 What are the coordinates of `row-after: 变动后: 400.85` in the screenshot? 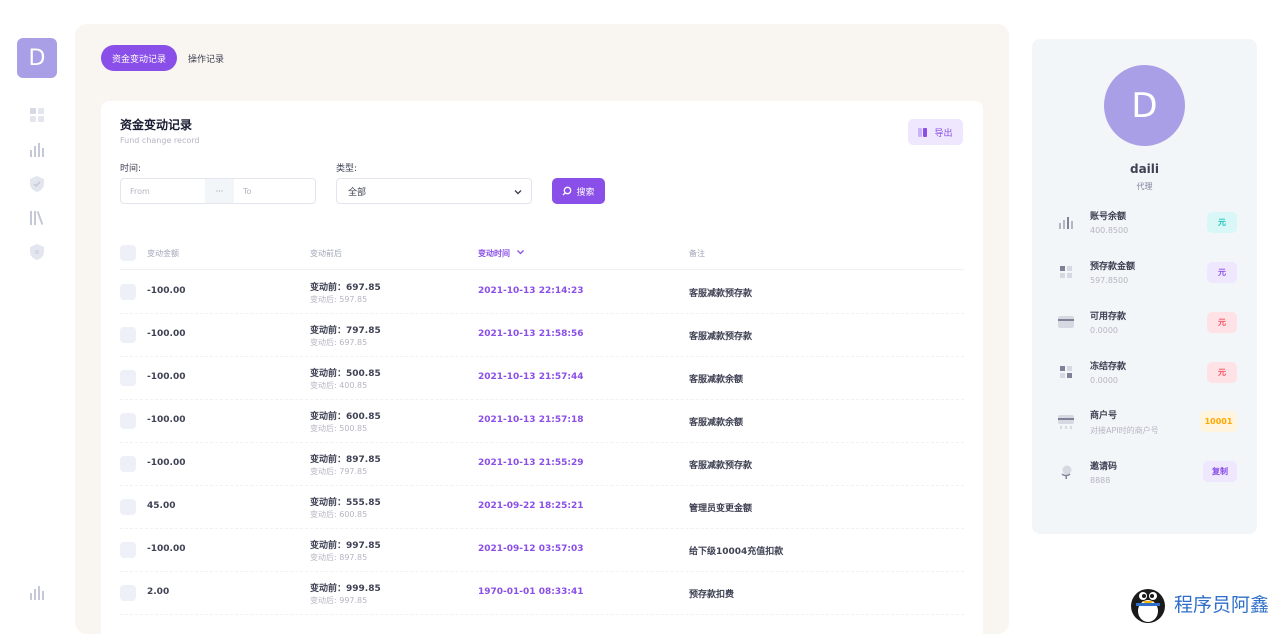 It's located at (339, 385).